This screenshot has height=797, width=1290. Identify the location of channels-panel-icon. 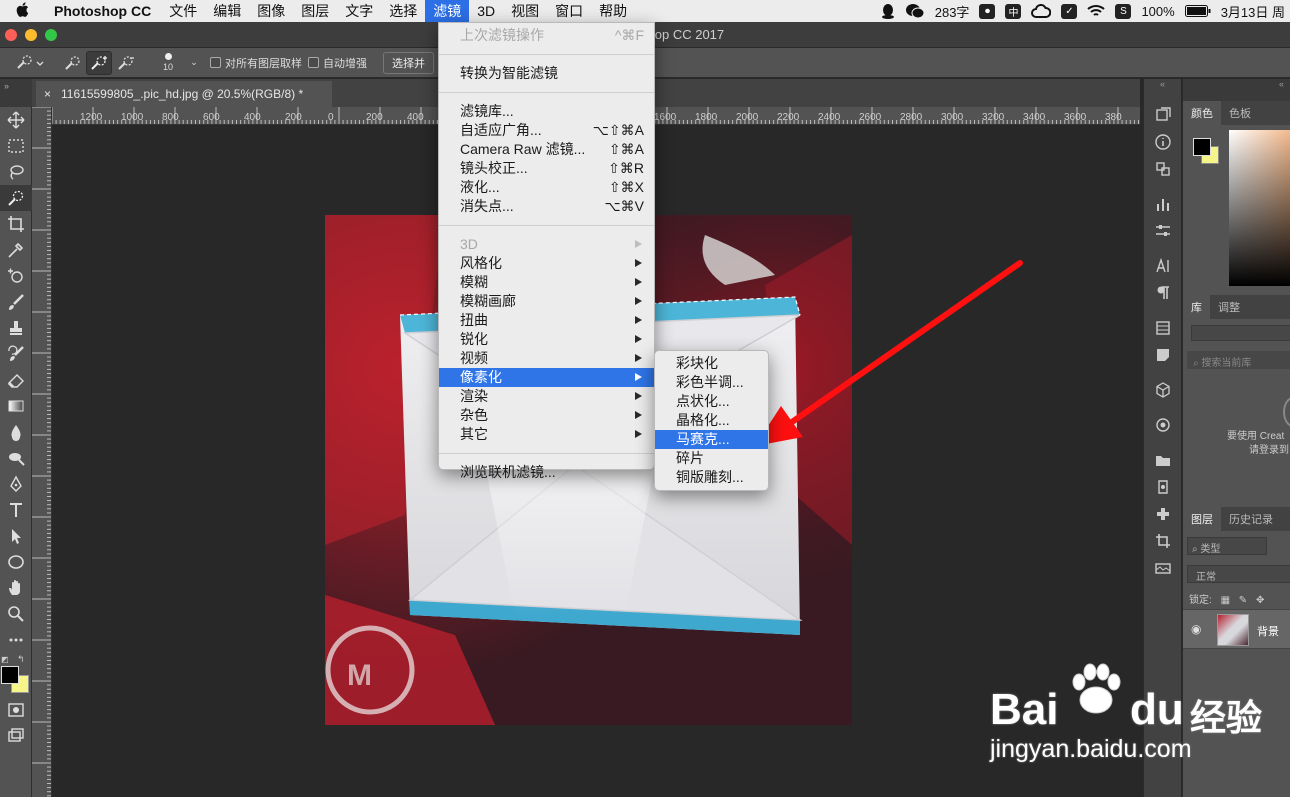
(1163, 424).